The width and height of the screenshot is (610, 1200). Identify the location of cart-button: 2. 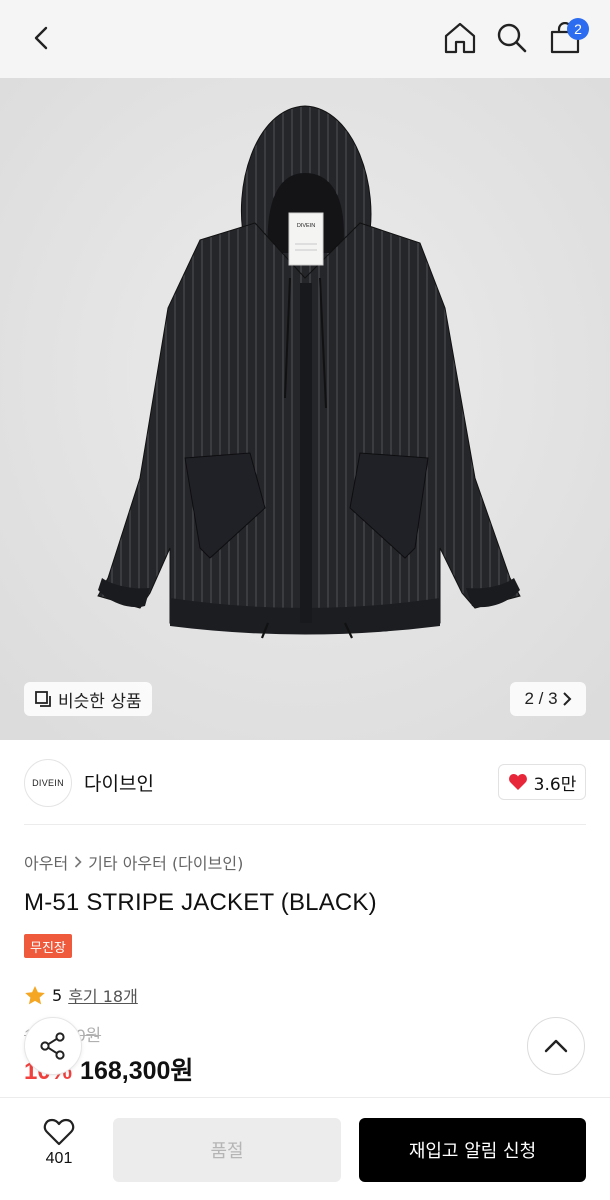
(565, 38).